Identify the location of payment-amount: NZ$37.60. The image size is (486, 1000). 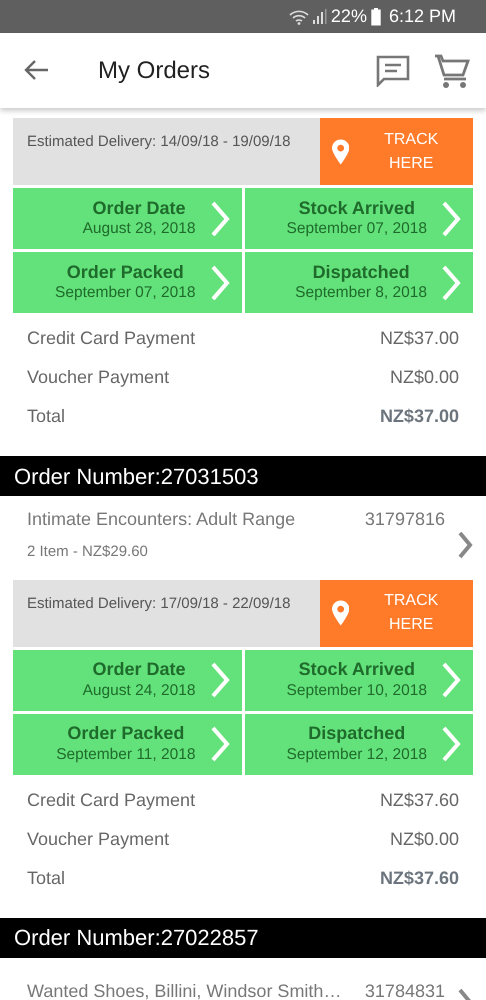
(419, 800).